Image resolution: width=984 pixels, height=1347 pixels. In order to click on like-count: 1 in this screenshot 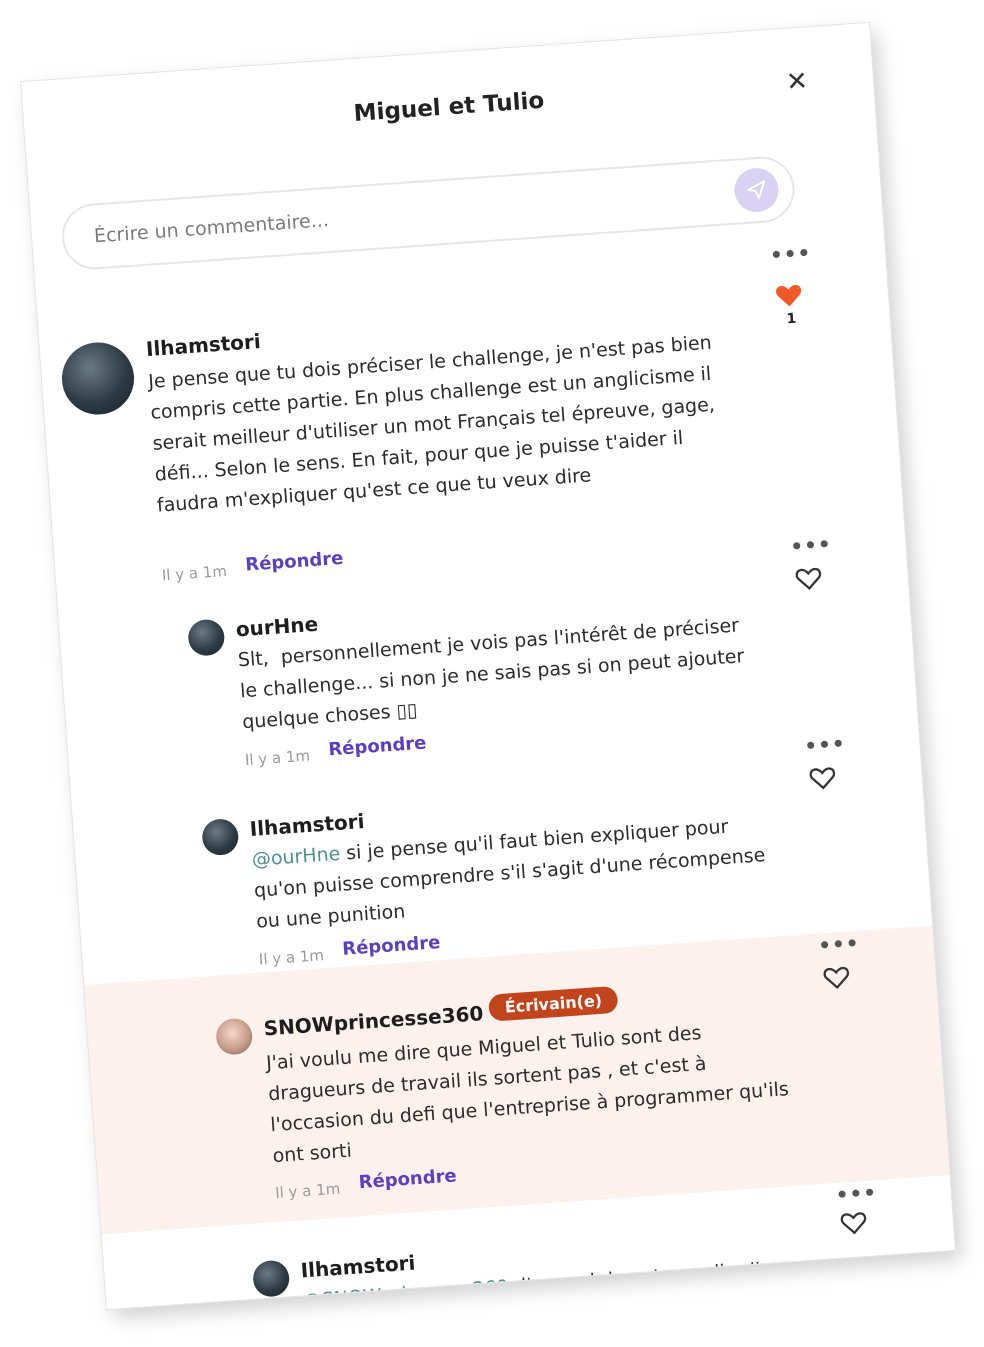, I will do `click(791, 319)`.